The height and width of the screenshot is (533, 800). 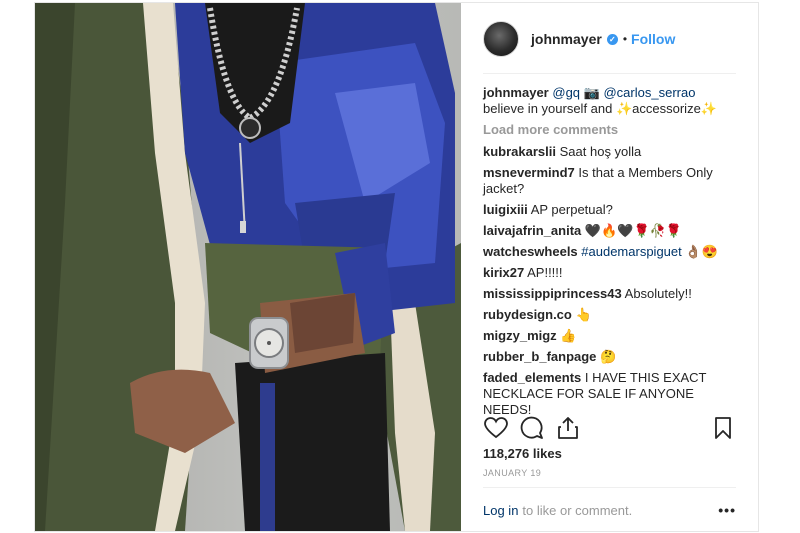 I want to click on post-footer: Log in to like or comment. •••, so click(x=609, y=510).